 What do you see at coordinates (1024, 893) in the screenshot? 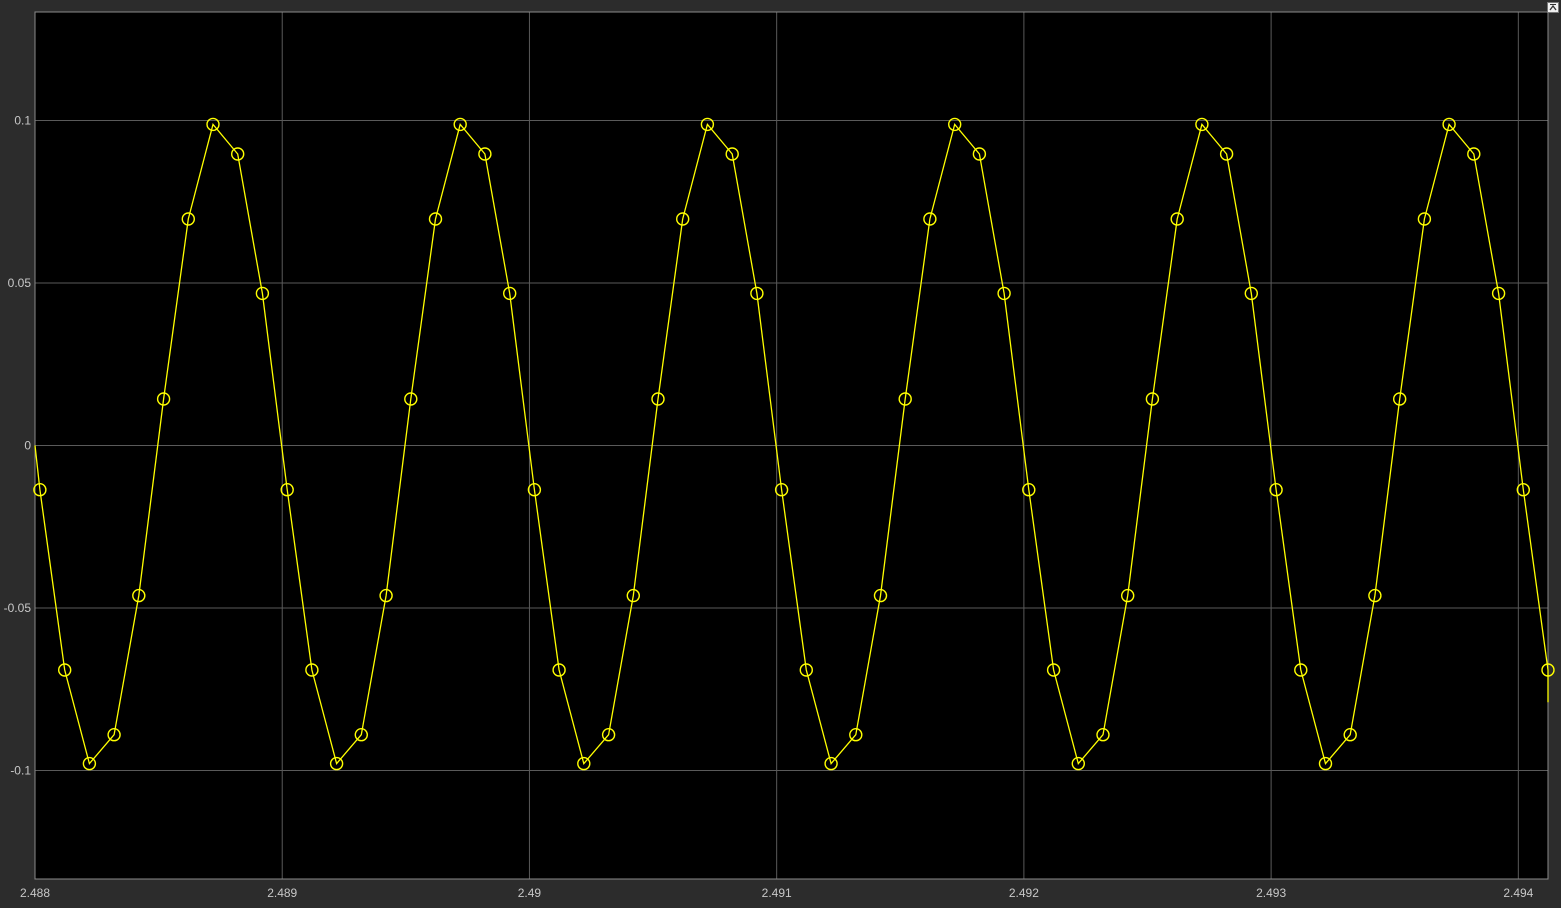
I see `x-tick-label: 2.492` at bounding box center [1024, 893].